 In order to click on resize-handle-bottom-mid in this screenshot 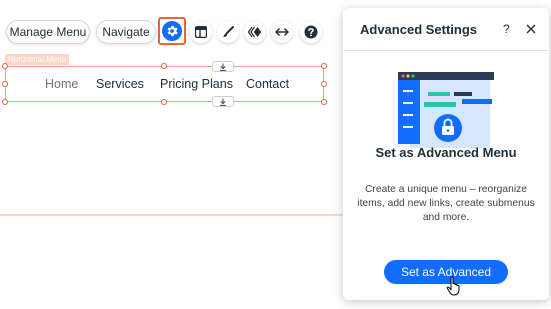, I will do `click(164, 102)`.